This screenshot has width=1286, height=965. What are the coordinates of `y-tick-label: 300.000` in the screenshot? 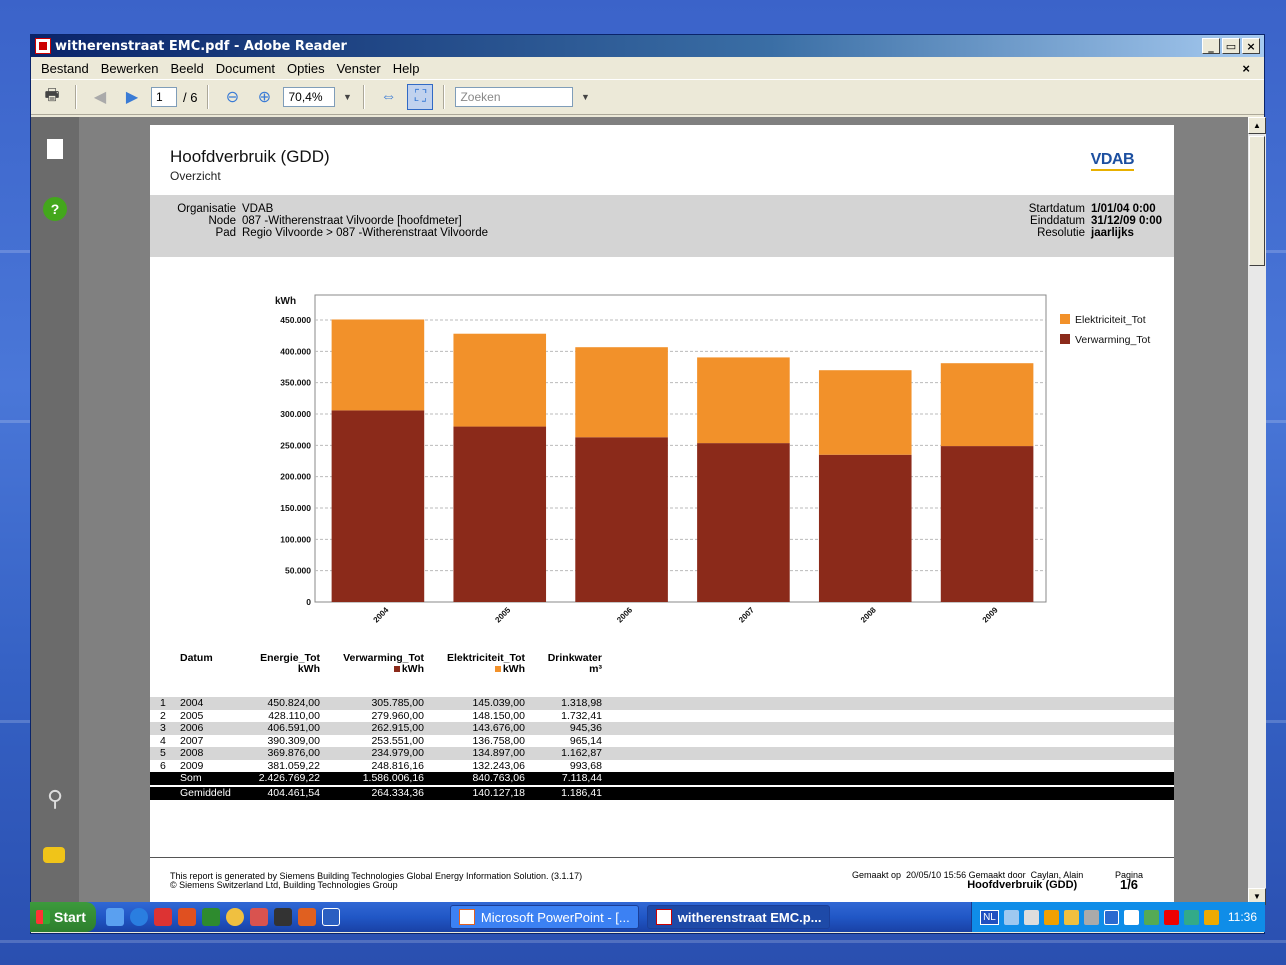 It's located at (295, 414).